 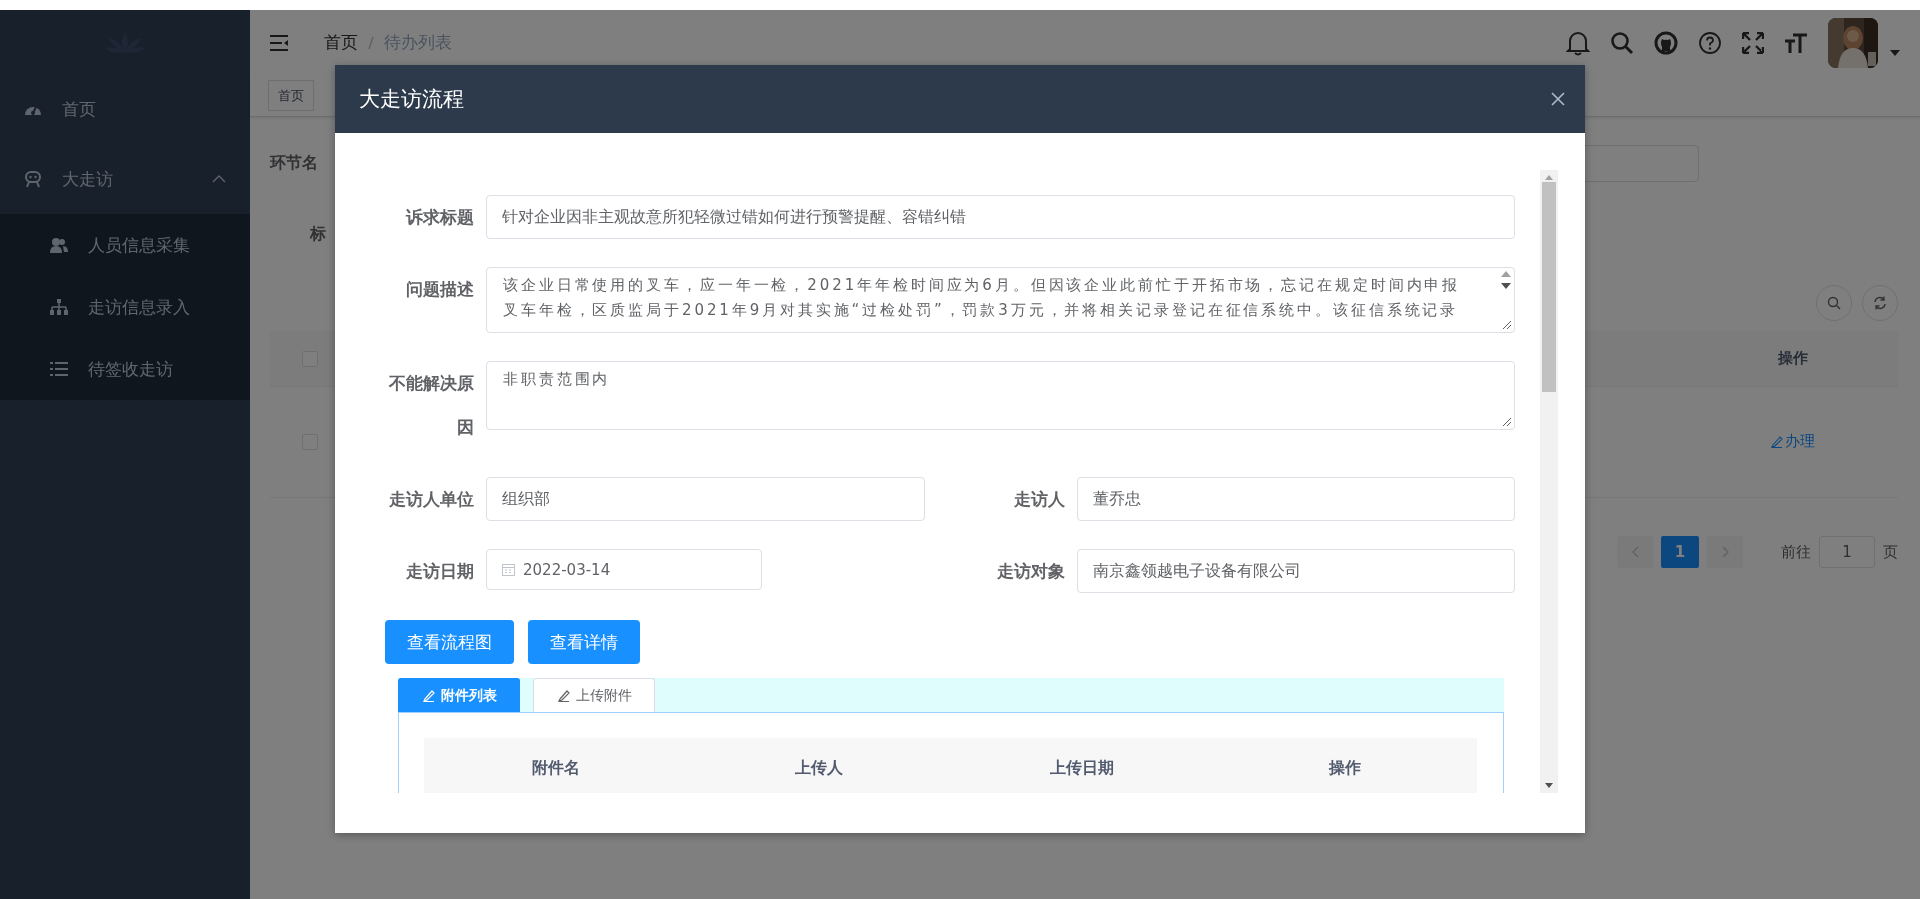 What do you see at coordinates (431, 499) in the screenshot?
I see `field-label: 走访人单位` at bounding box center [431, 499].